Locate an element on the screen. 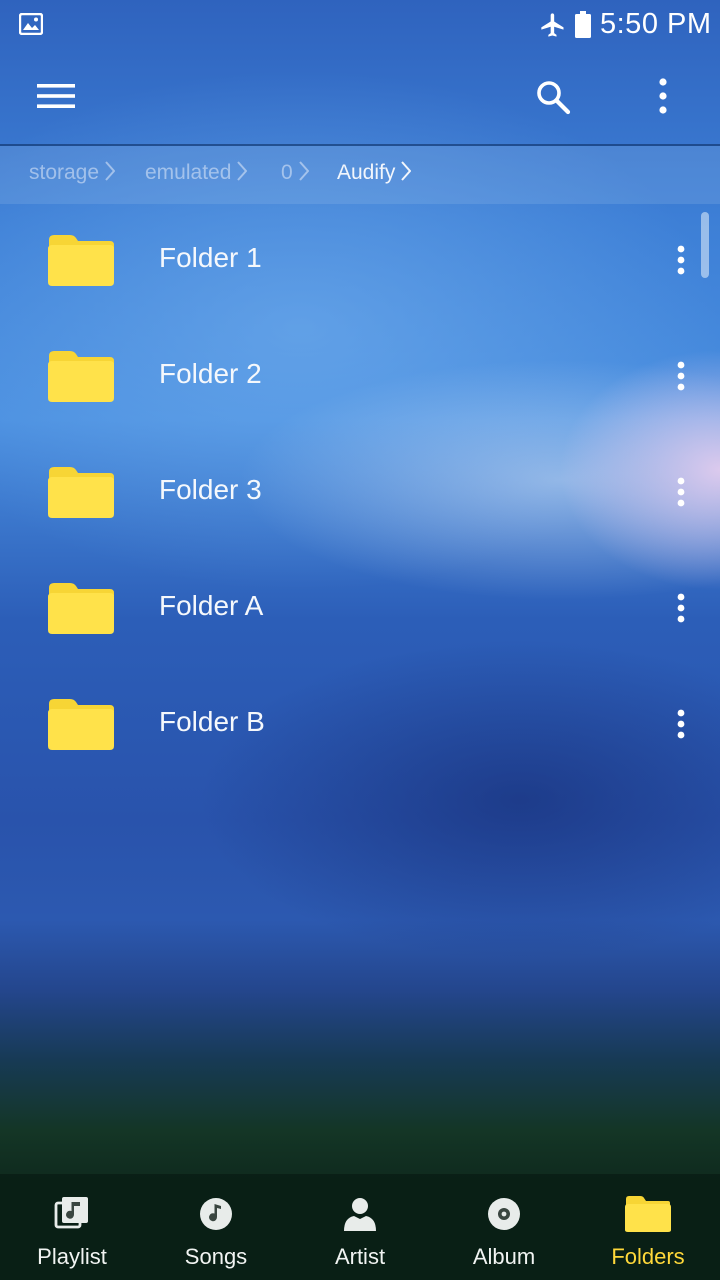 This screenshot has height=1280, width=720. tab-label: Album is located at coordinates (504, 1256).